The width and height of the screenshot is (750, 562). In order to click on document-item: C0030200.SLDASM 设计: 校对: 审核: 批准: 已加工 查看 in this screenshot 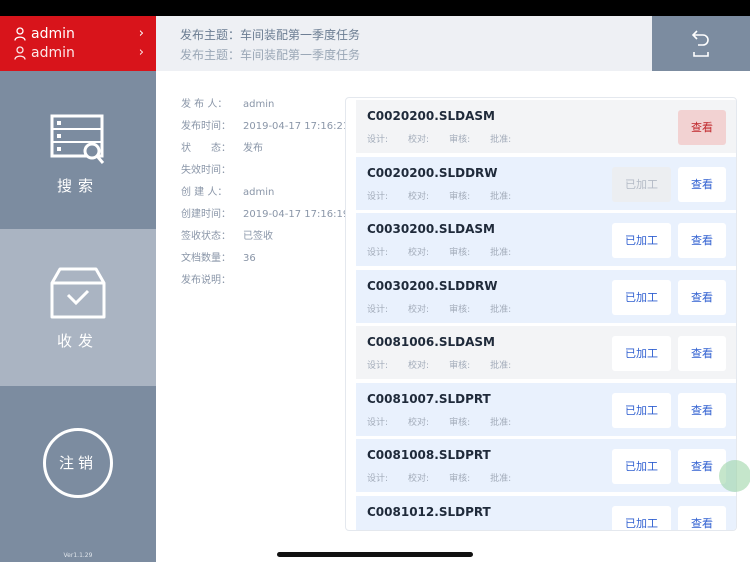, I will do `click(546, 239)`.